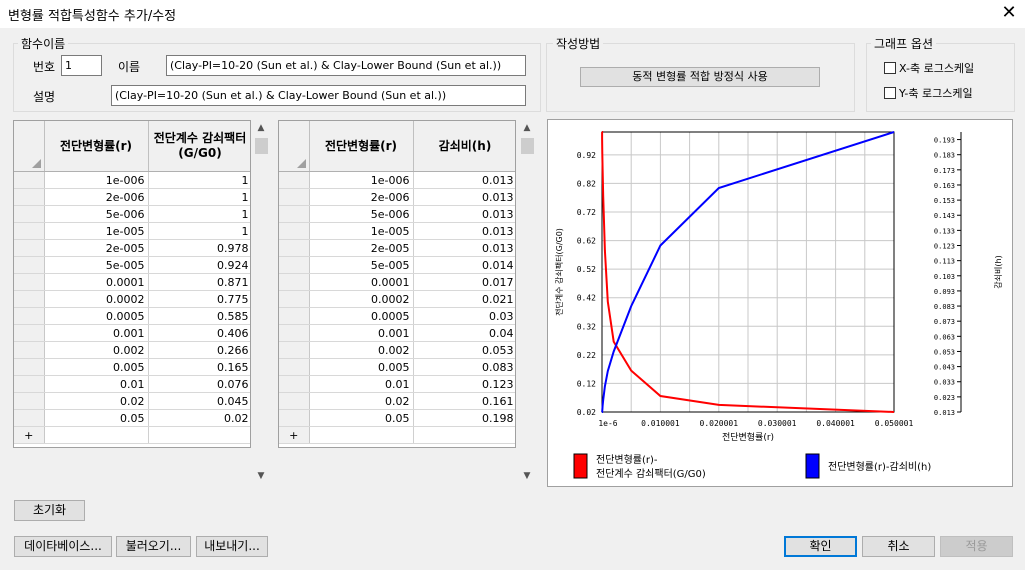  I want to click on cancel-button: 취소, so click(898, 546).